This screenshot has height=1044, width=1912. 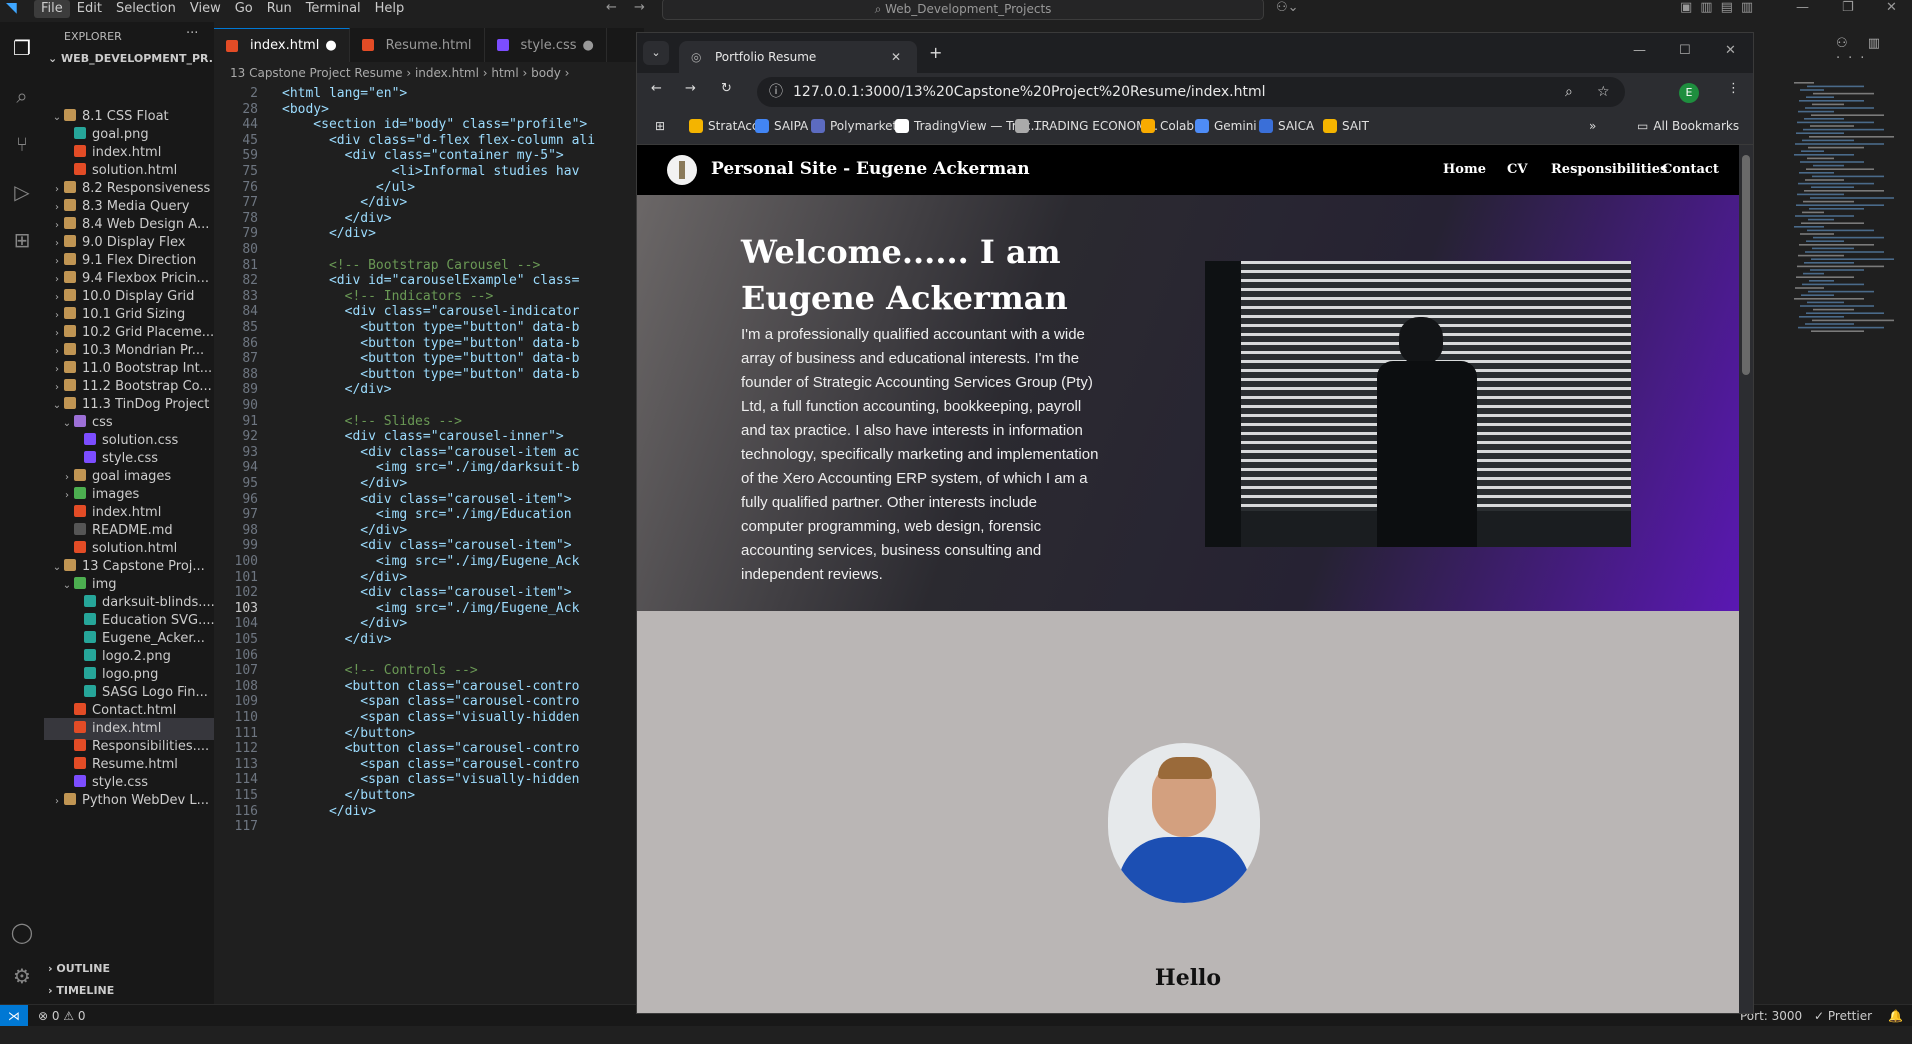 I want to click on settings-gear-icon: ⚙, so click(x=22, y=976).